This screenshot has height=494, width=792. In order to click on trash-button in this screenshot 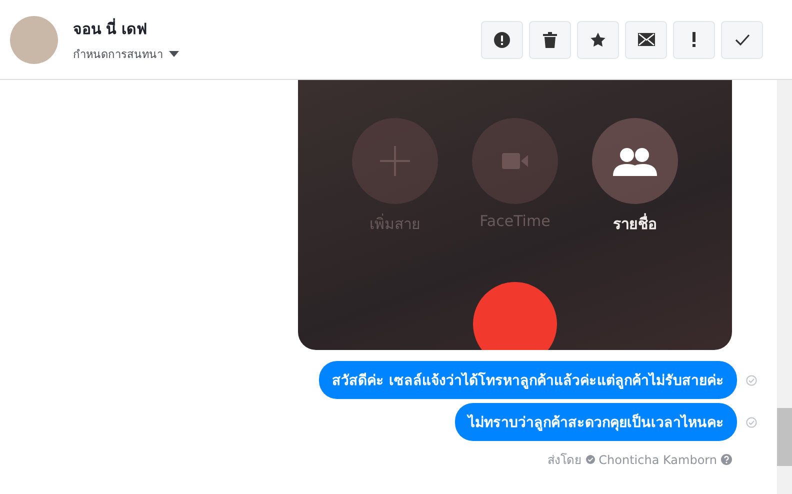, I will do `click(550, 39)`.